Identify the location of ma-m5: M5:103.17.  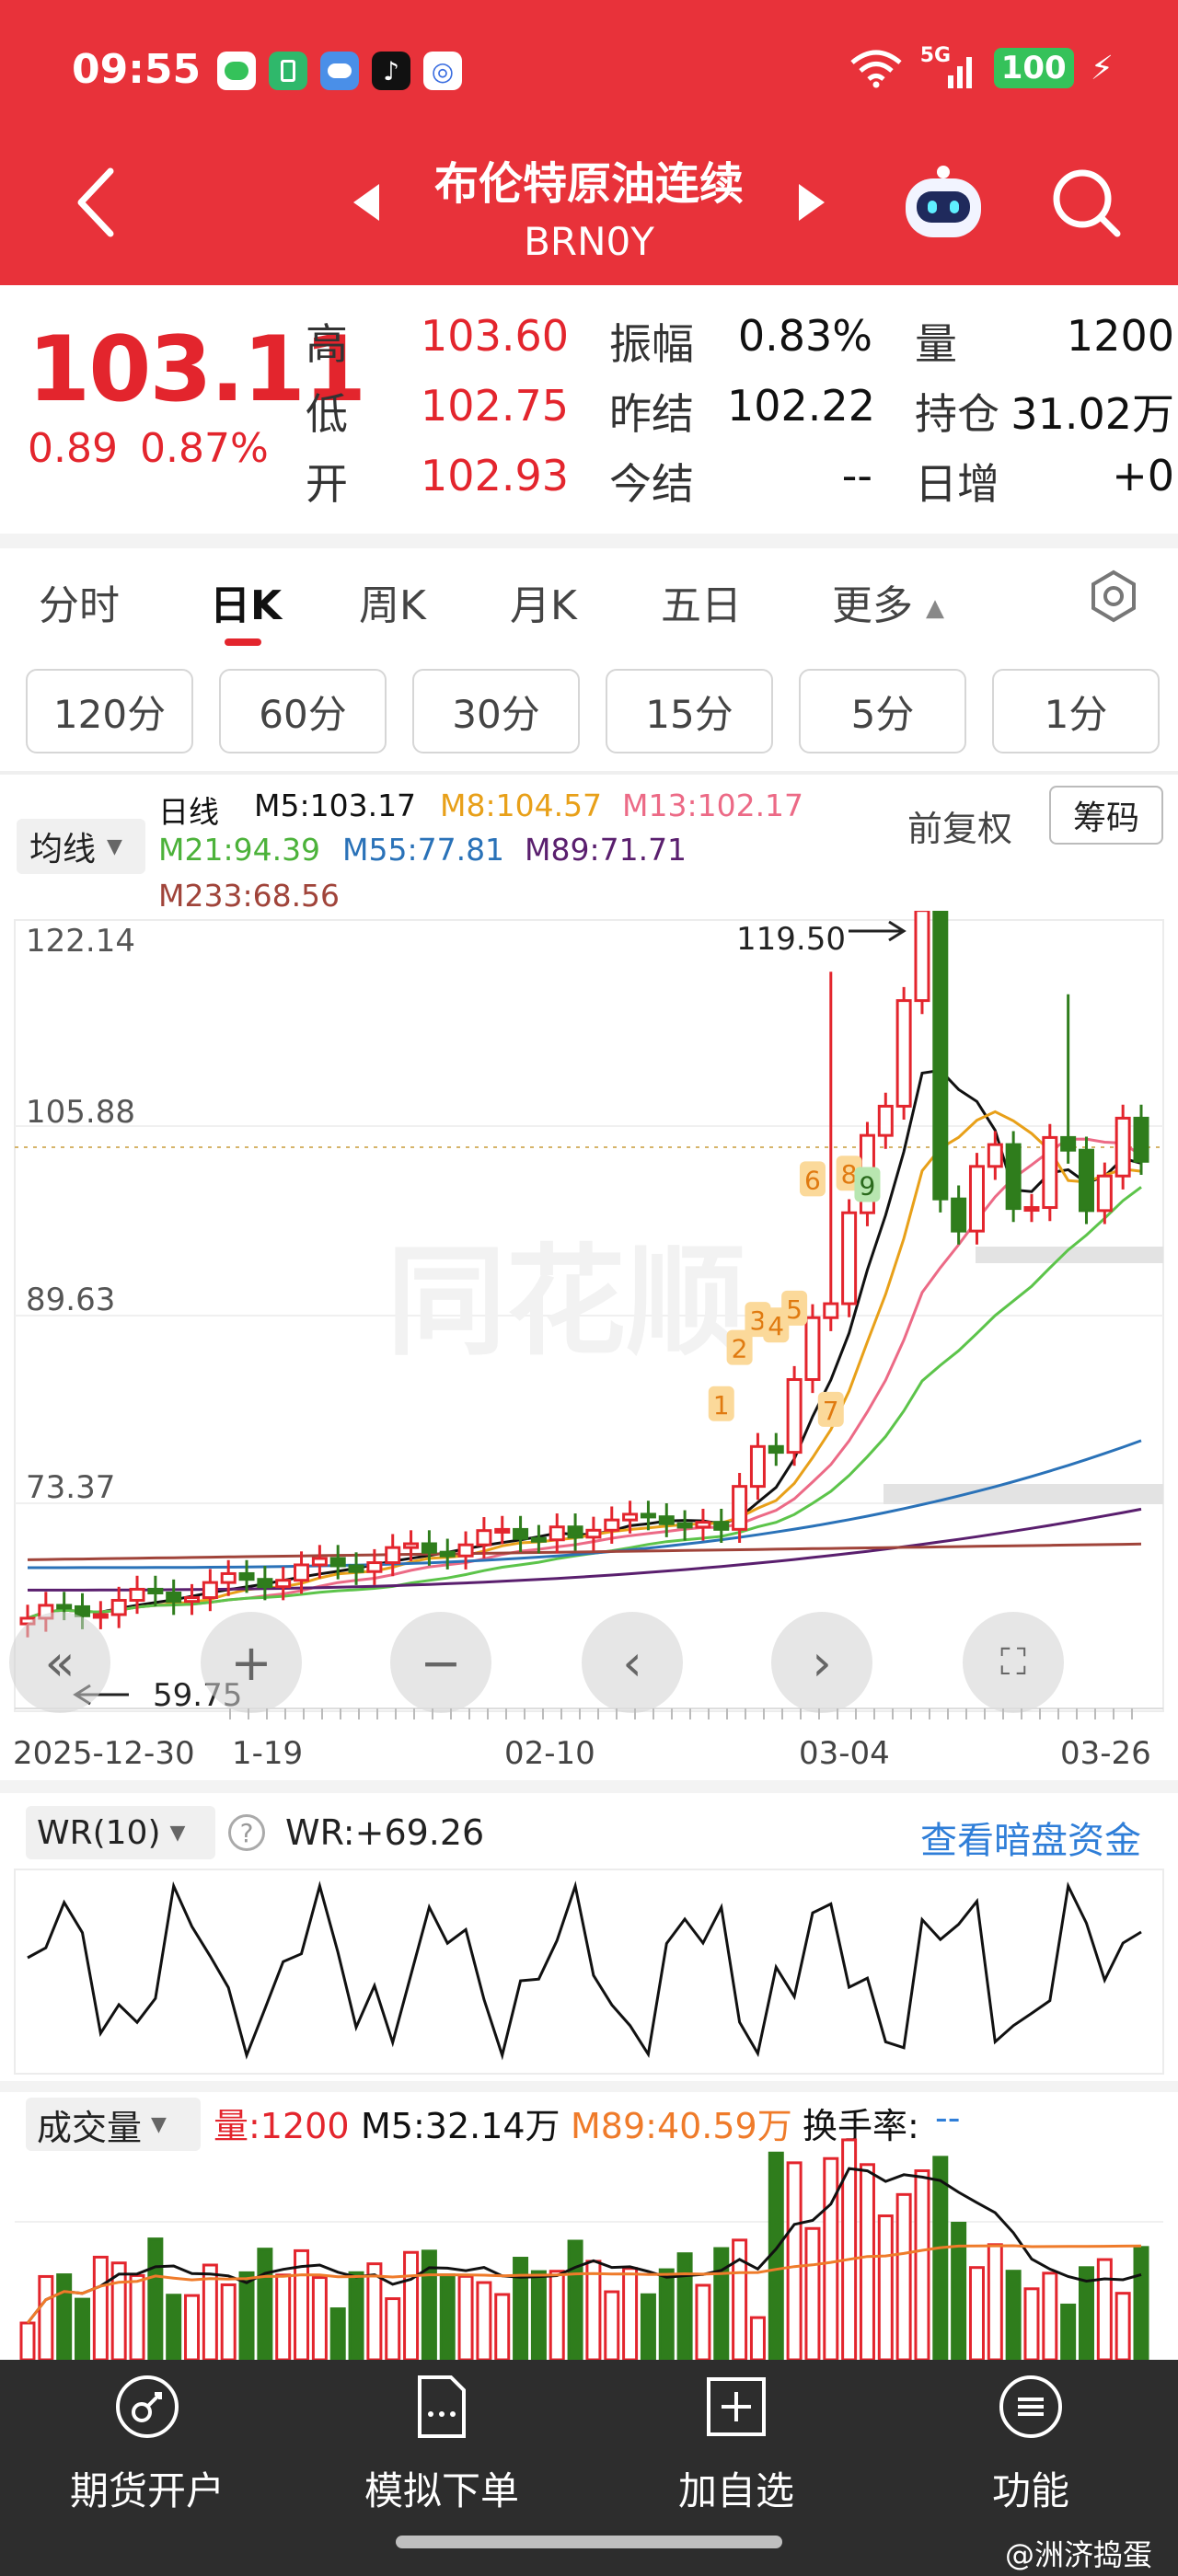
(335, 805).